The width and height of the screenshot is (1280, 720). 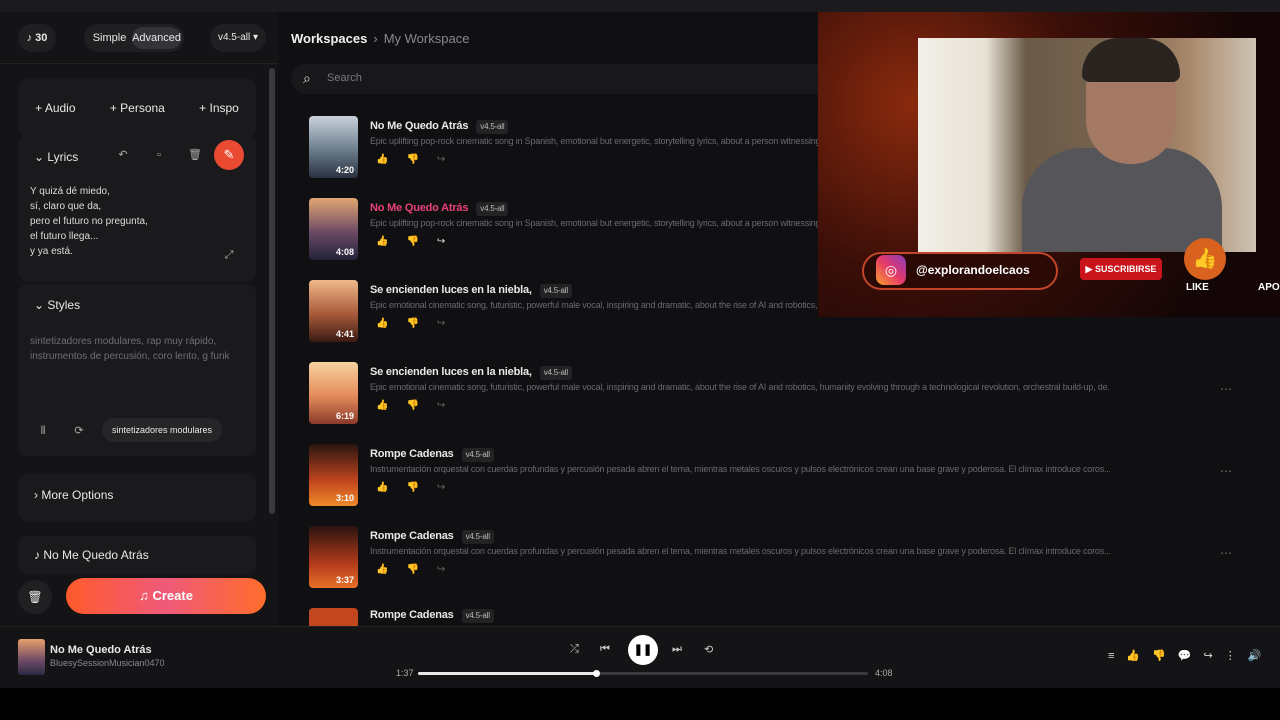 I want to click on add-audio-button: + Audio, so click(x=55, y=108).